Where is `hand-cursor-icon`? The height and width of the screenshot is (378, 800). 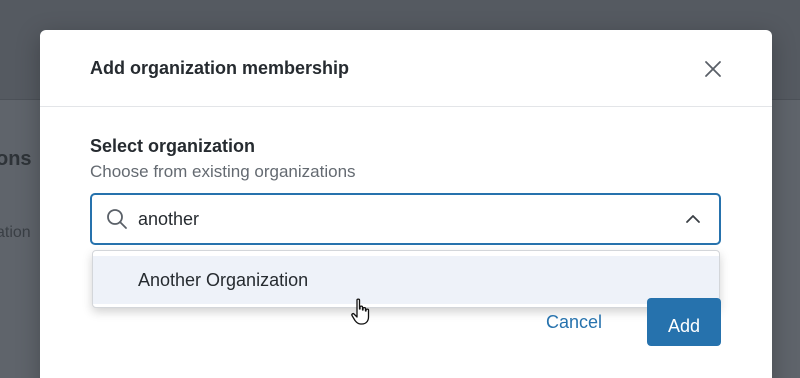
hand-cursor-icon is located at coordinates (362, 312).